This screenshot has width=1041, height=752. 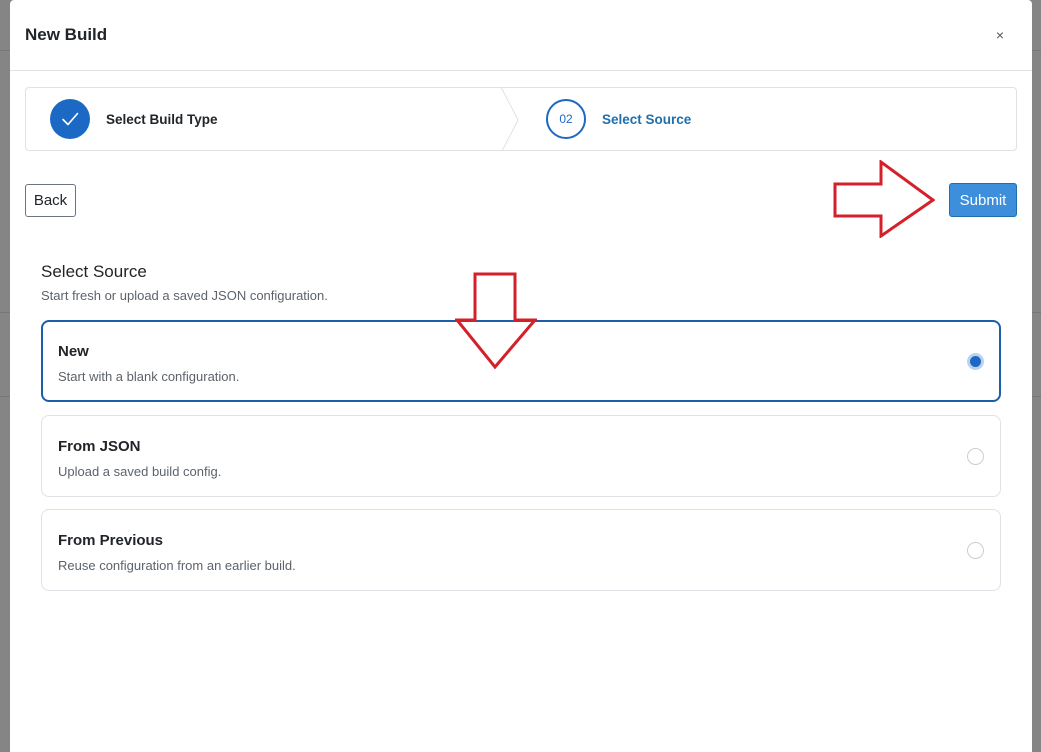 I want to click on option-title: New, so click(x=73, y=351).